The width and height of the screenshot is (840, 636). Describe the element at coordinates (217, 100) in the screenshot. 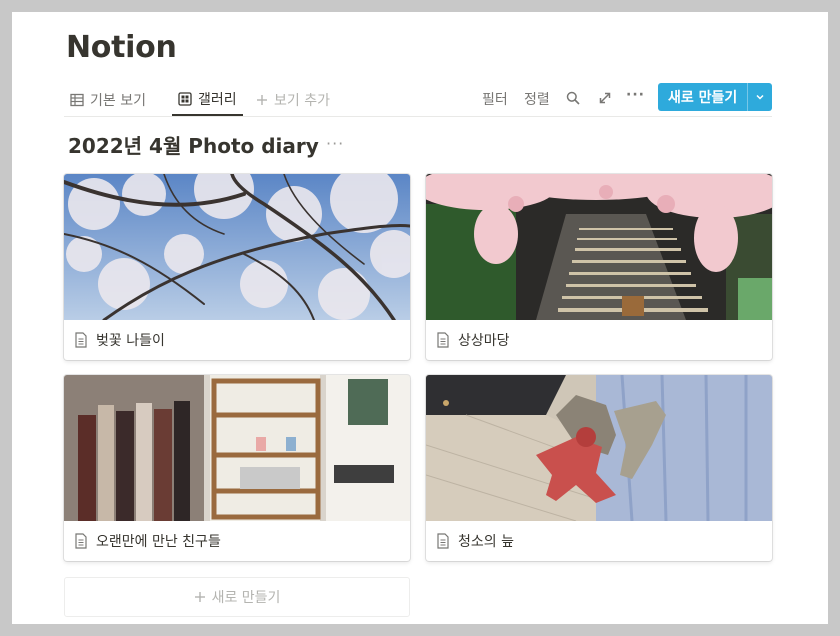

I see `tab-gallery-label: 갤러리` at that location.